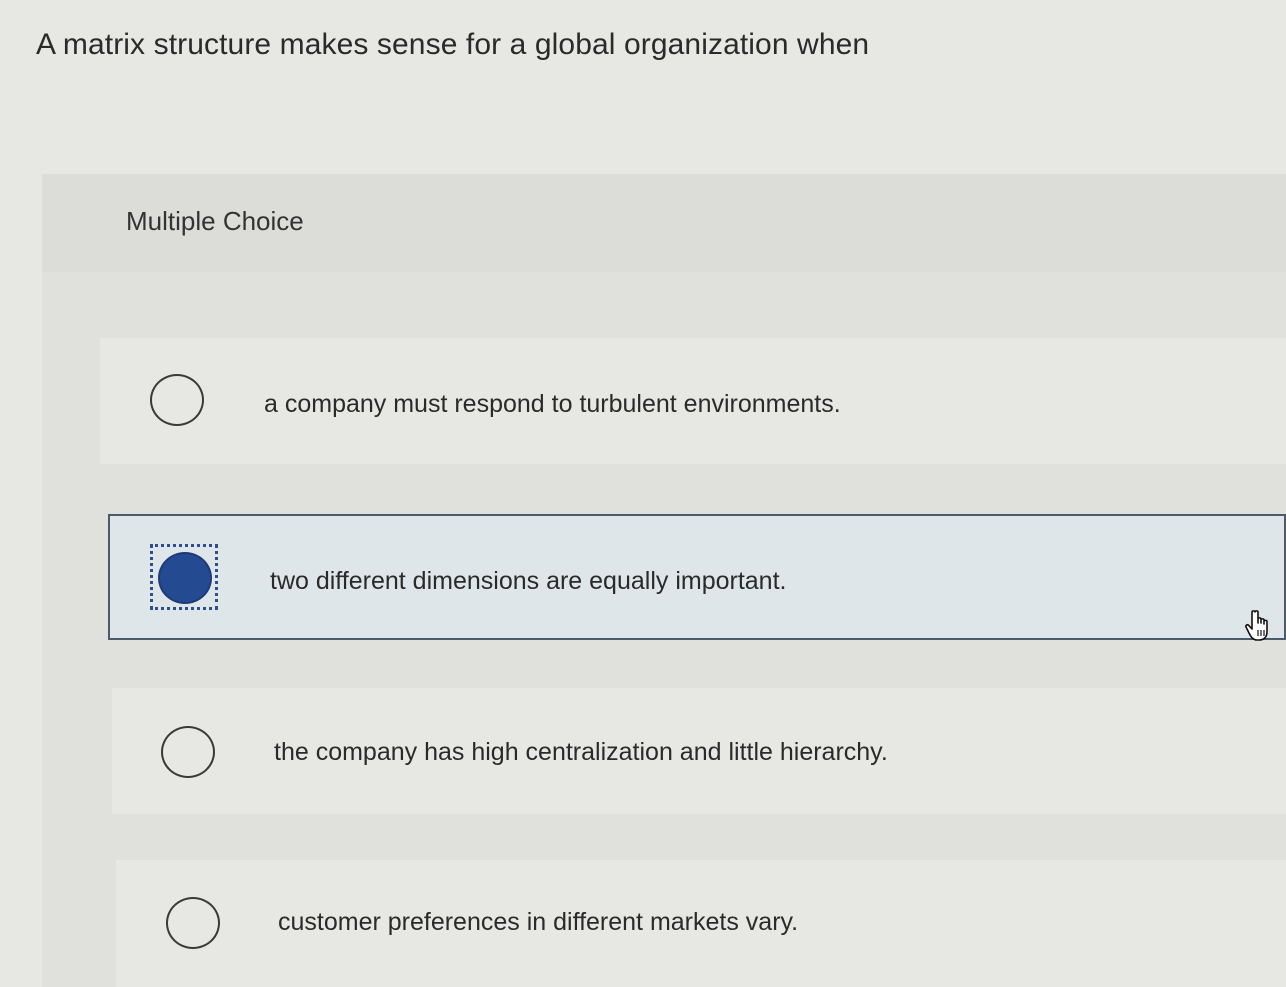 The height and width of the screenshot is (987, 1286). I want to click on multiple-choice-header: Multiple Choice, so click(664, 223).